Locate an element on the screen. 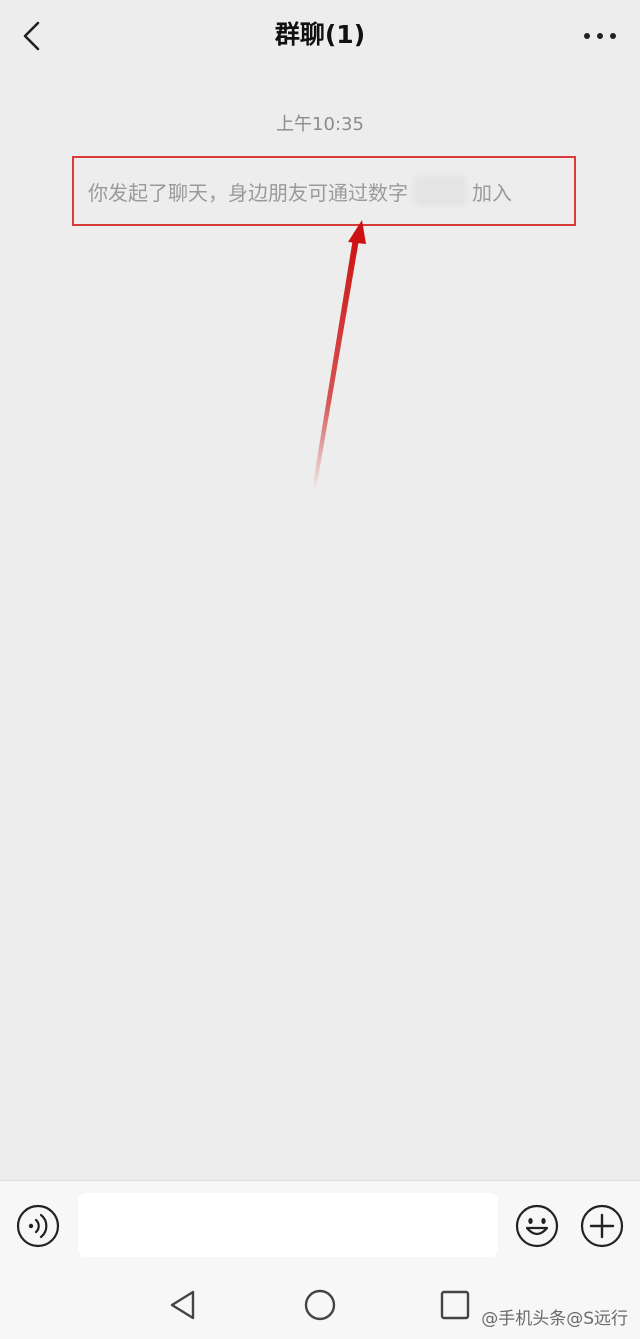 Image resolution: width=640 pixels, height=1339 pixels. emoji-button is located at coordinates (537, 1226).